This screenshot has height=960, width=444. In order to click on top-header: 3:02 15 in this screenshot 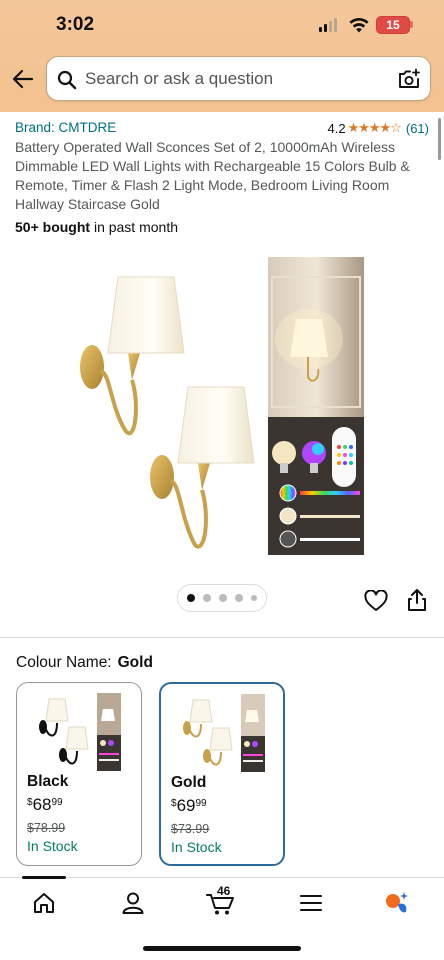, I will do `click(222, 56)`.